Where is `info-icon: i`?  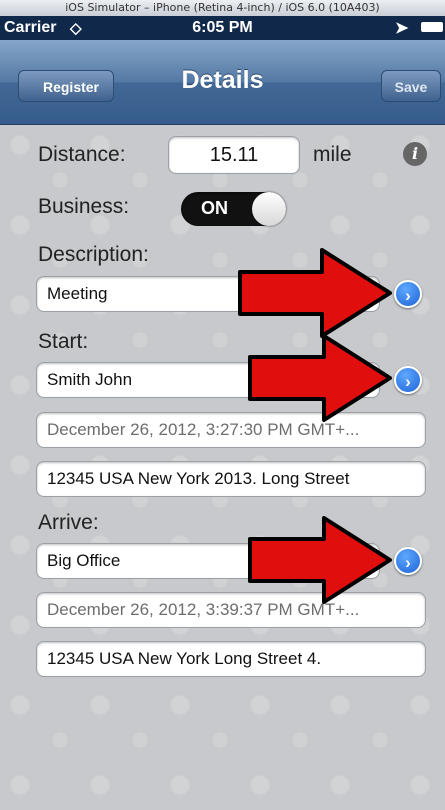
info-icon: i is located at coordinates (415, 154).